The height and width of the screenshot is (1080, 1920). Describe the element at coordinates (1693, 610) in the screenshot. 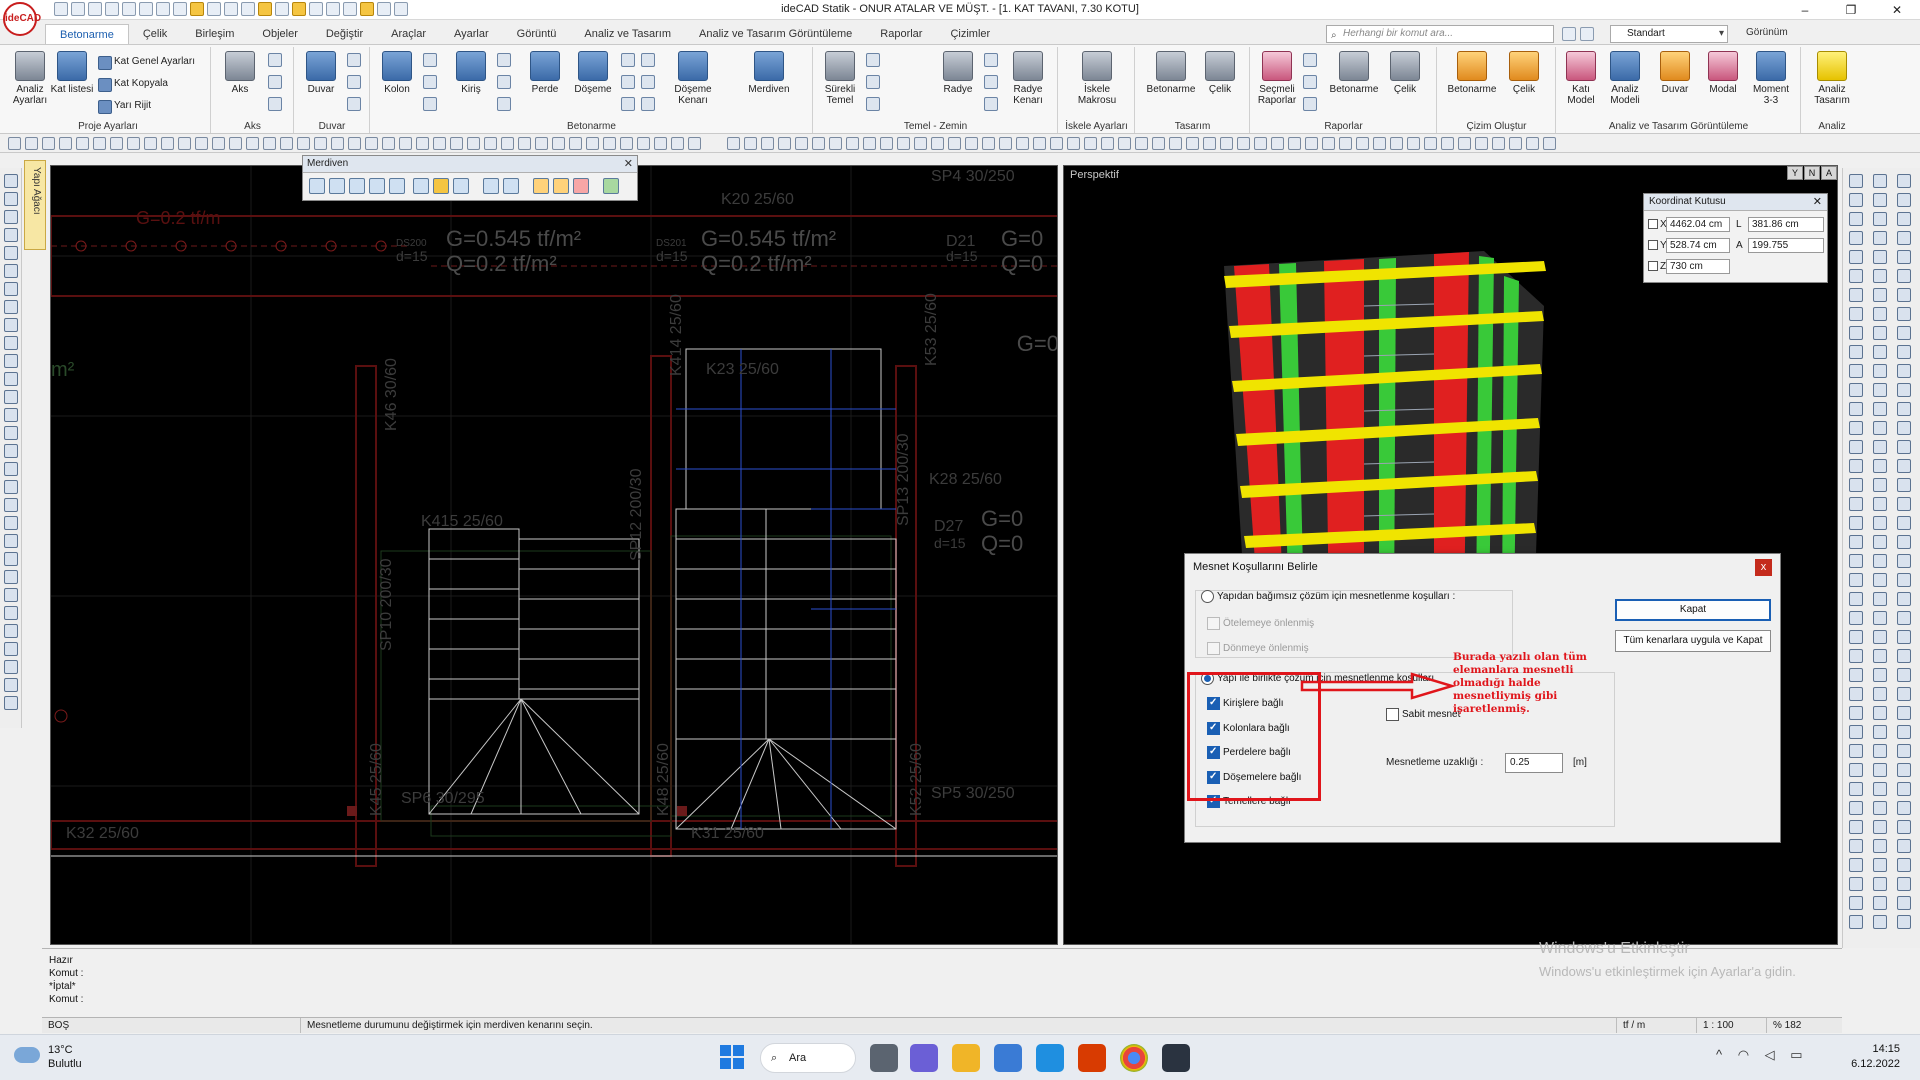

I see `kapat-button: Kapat` at that location.